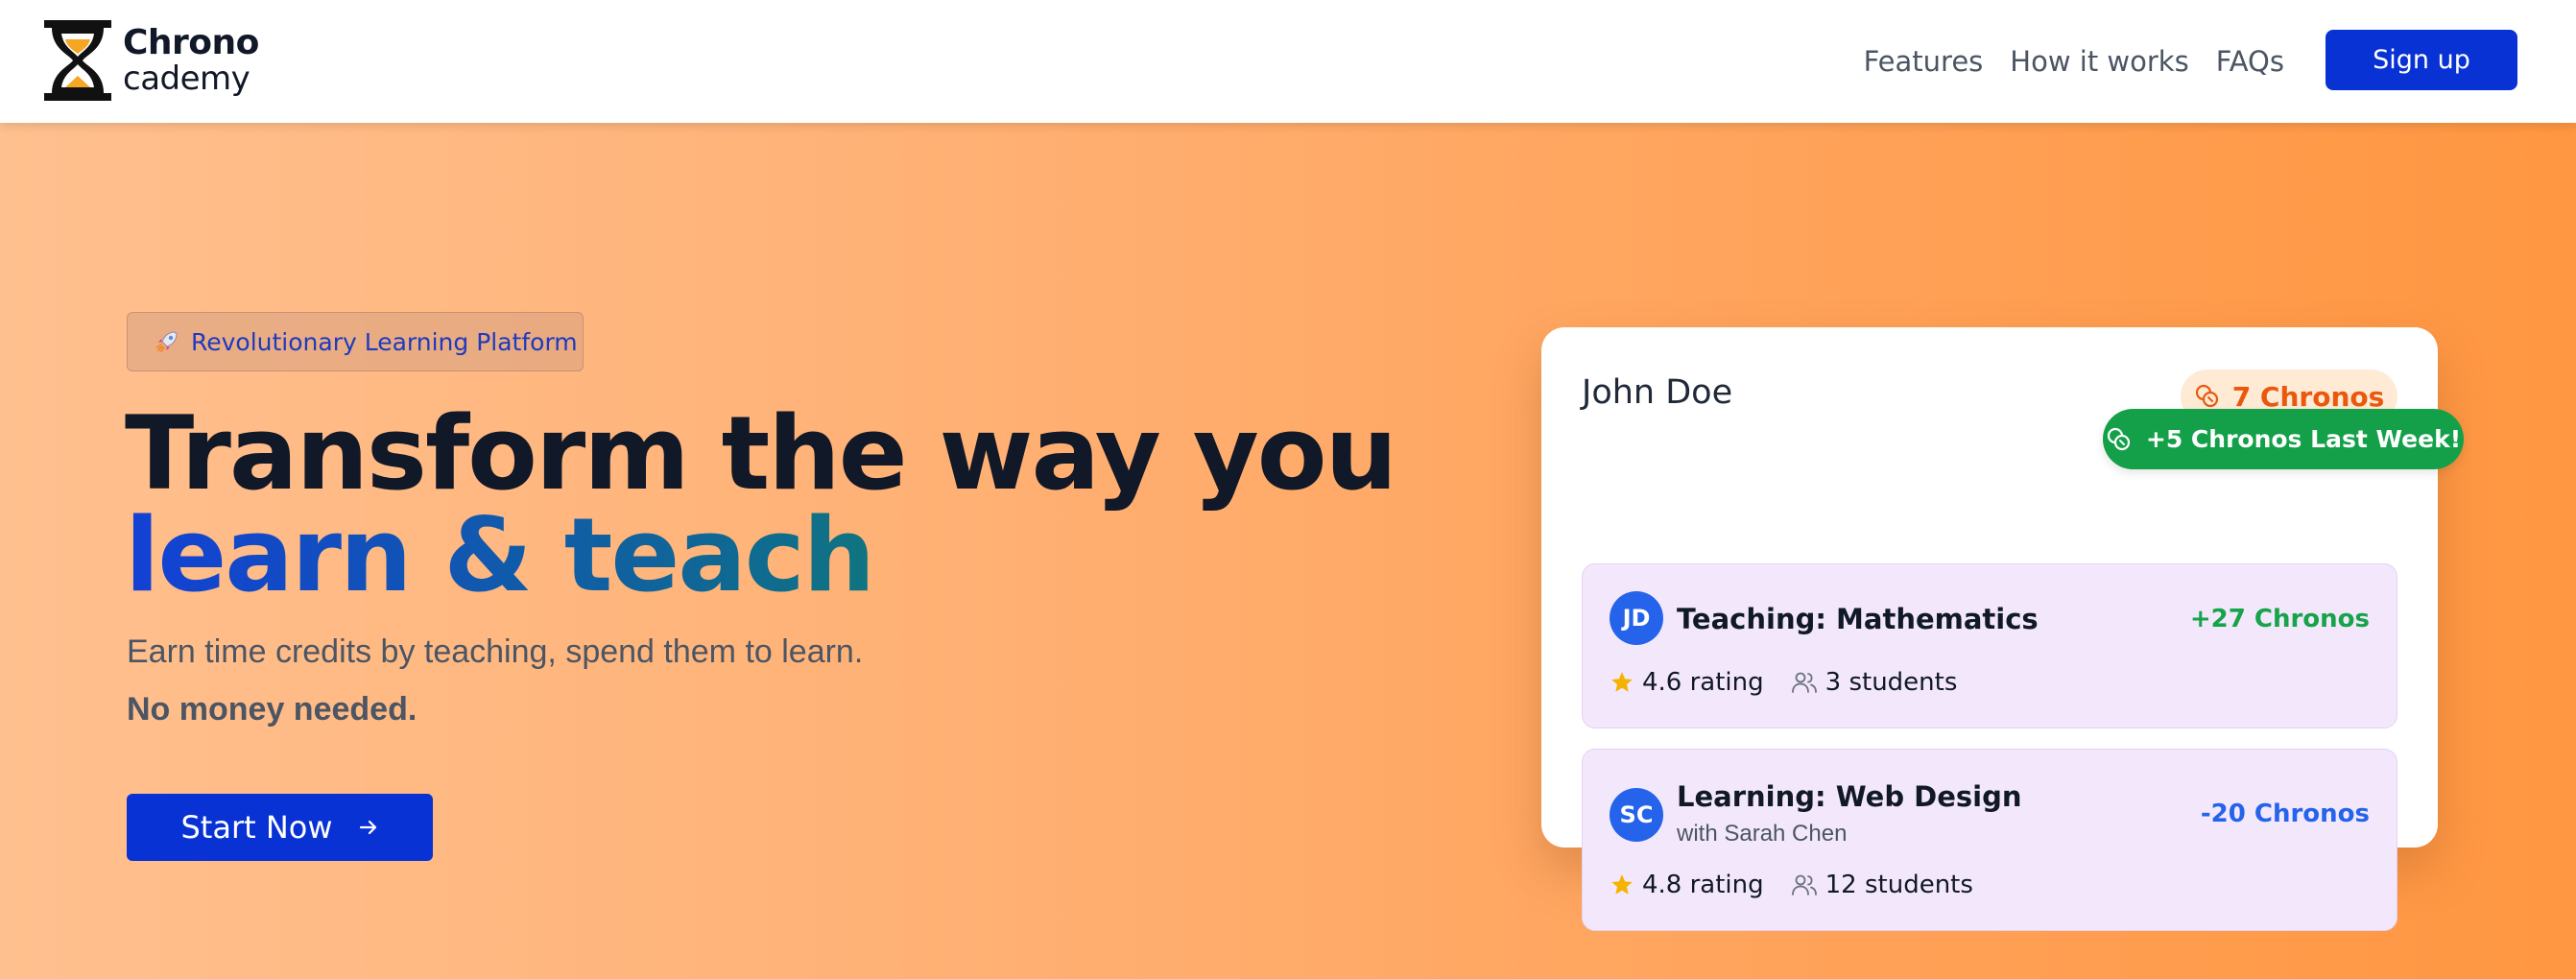 Image resolution: width=2576 pixels, height=979 pixels. I want to click on transaction-students: 3 students, so click(1891, 682).